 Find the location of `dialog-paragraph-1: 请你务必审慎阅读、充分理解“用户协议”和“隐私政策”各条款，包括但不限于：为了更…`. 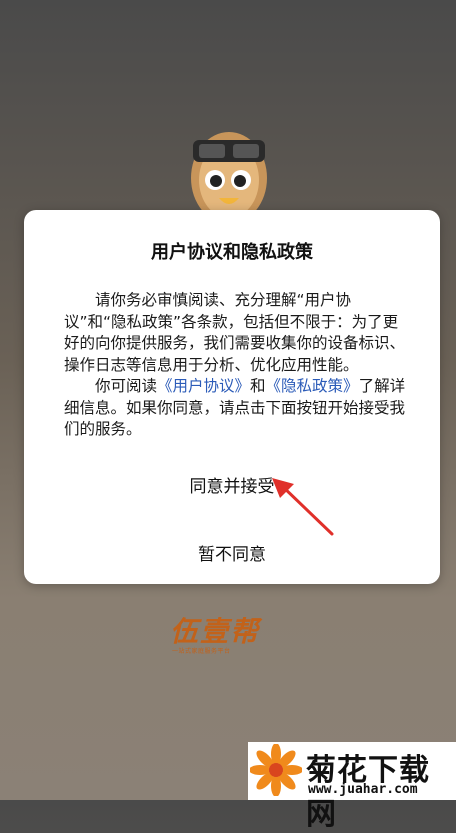

dialog-paragraph-1: 请你务必审慎阅读、充分理解“用户协议”和“隐私政策”各条款，包括但不限于：为了更… is located at coordinates (235, 332).